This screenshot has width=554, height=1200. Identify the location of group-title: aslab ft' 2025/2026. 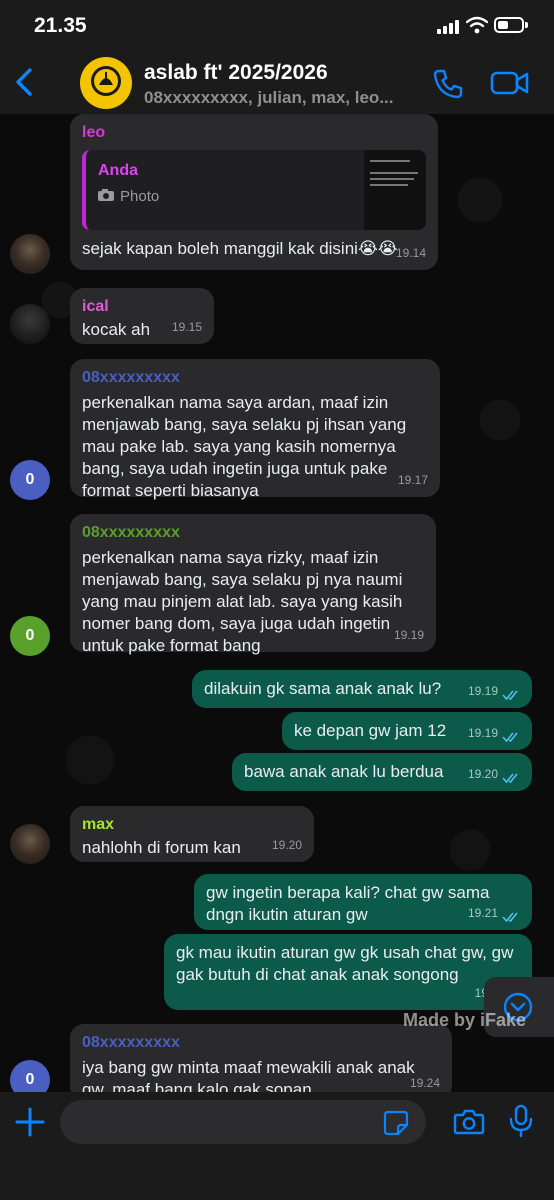
(236, 73).